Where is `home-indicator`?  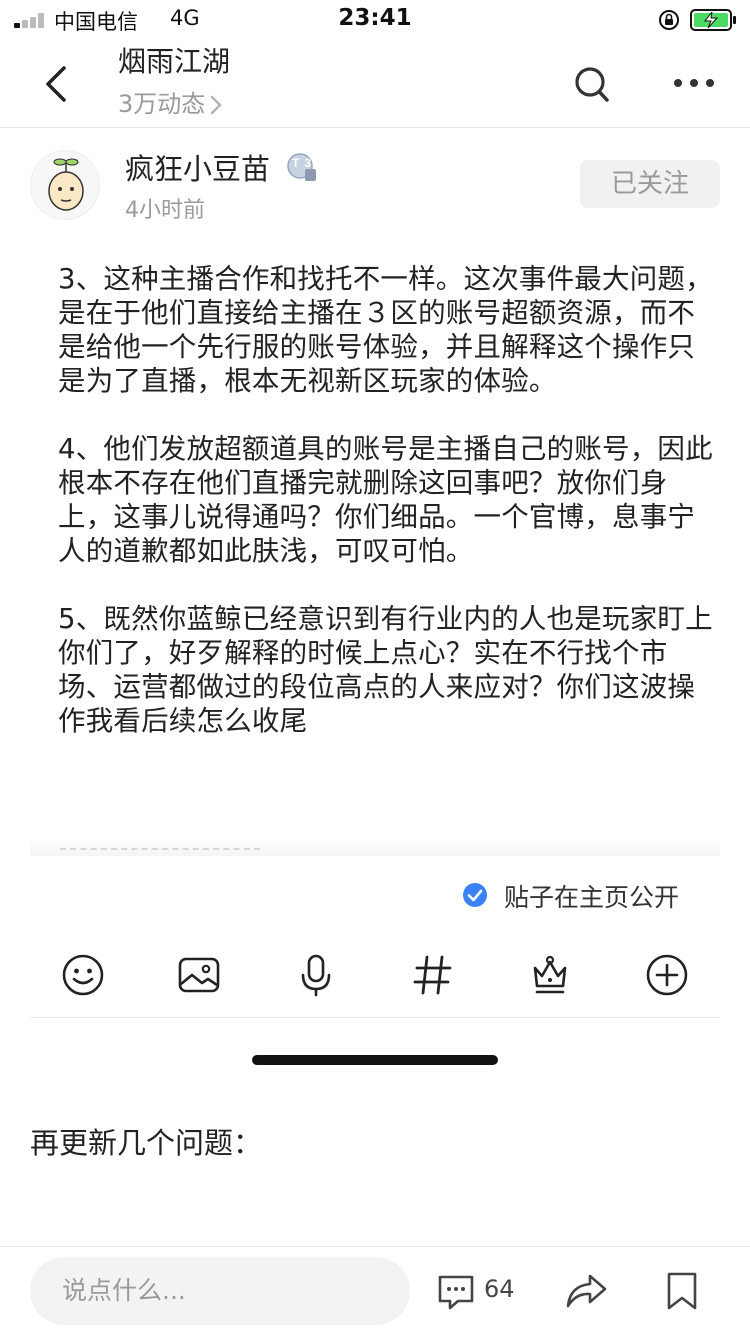 home-indicator is located at coordinates (375, 1060).